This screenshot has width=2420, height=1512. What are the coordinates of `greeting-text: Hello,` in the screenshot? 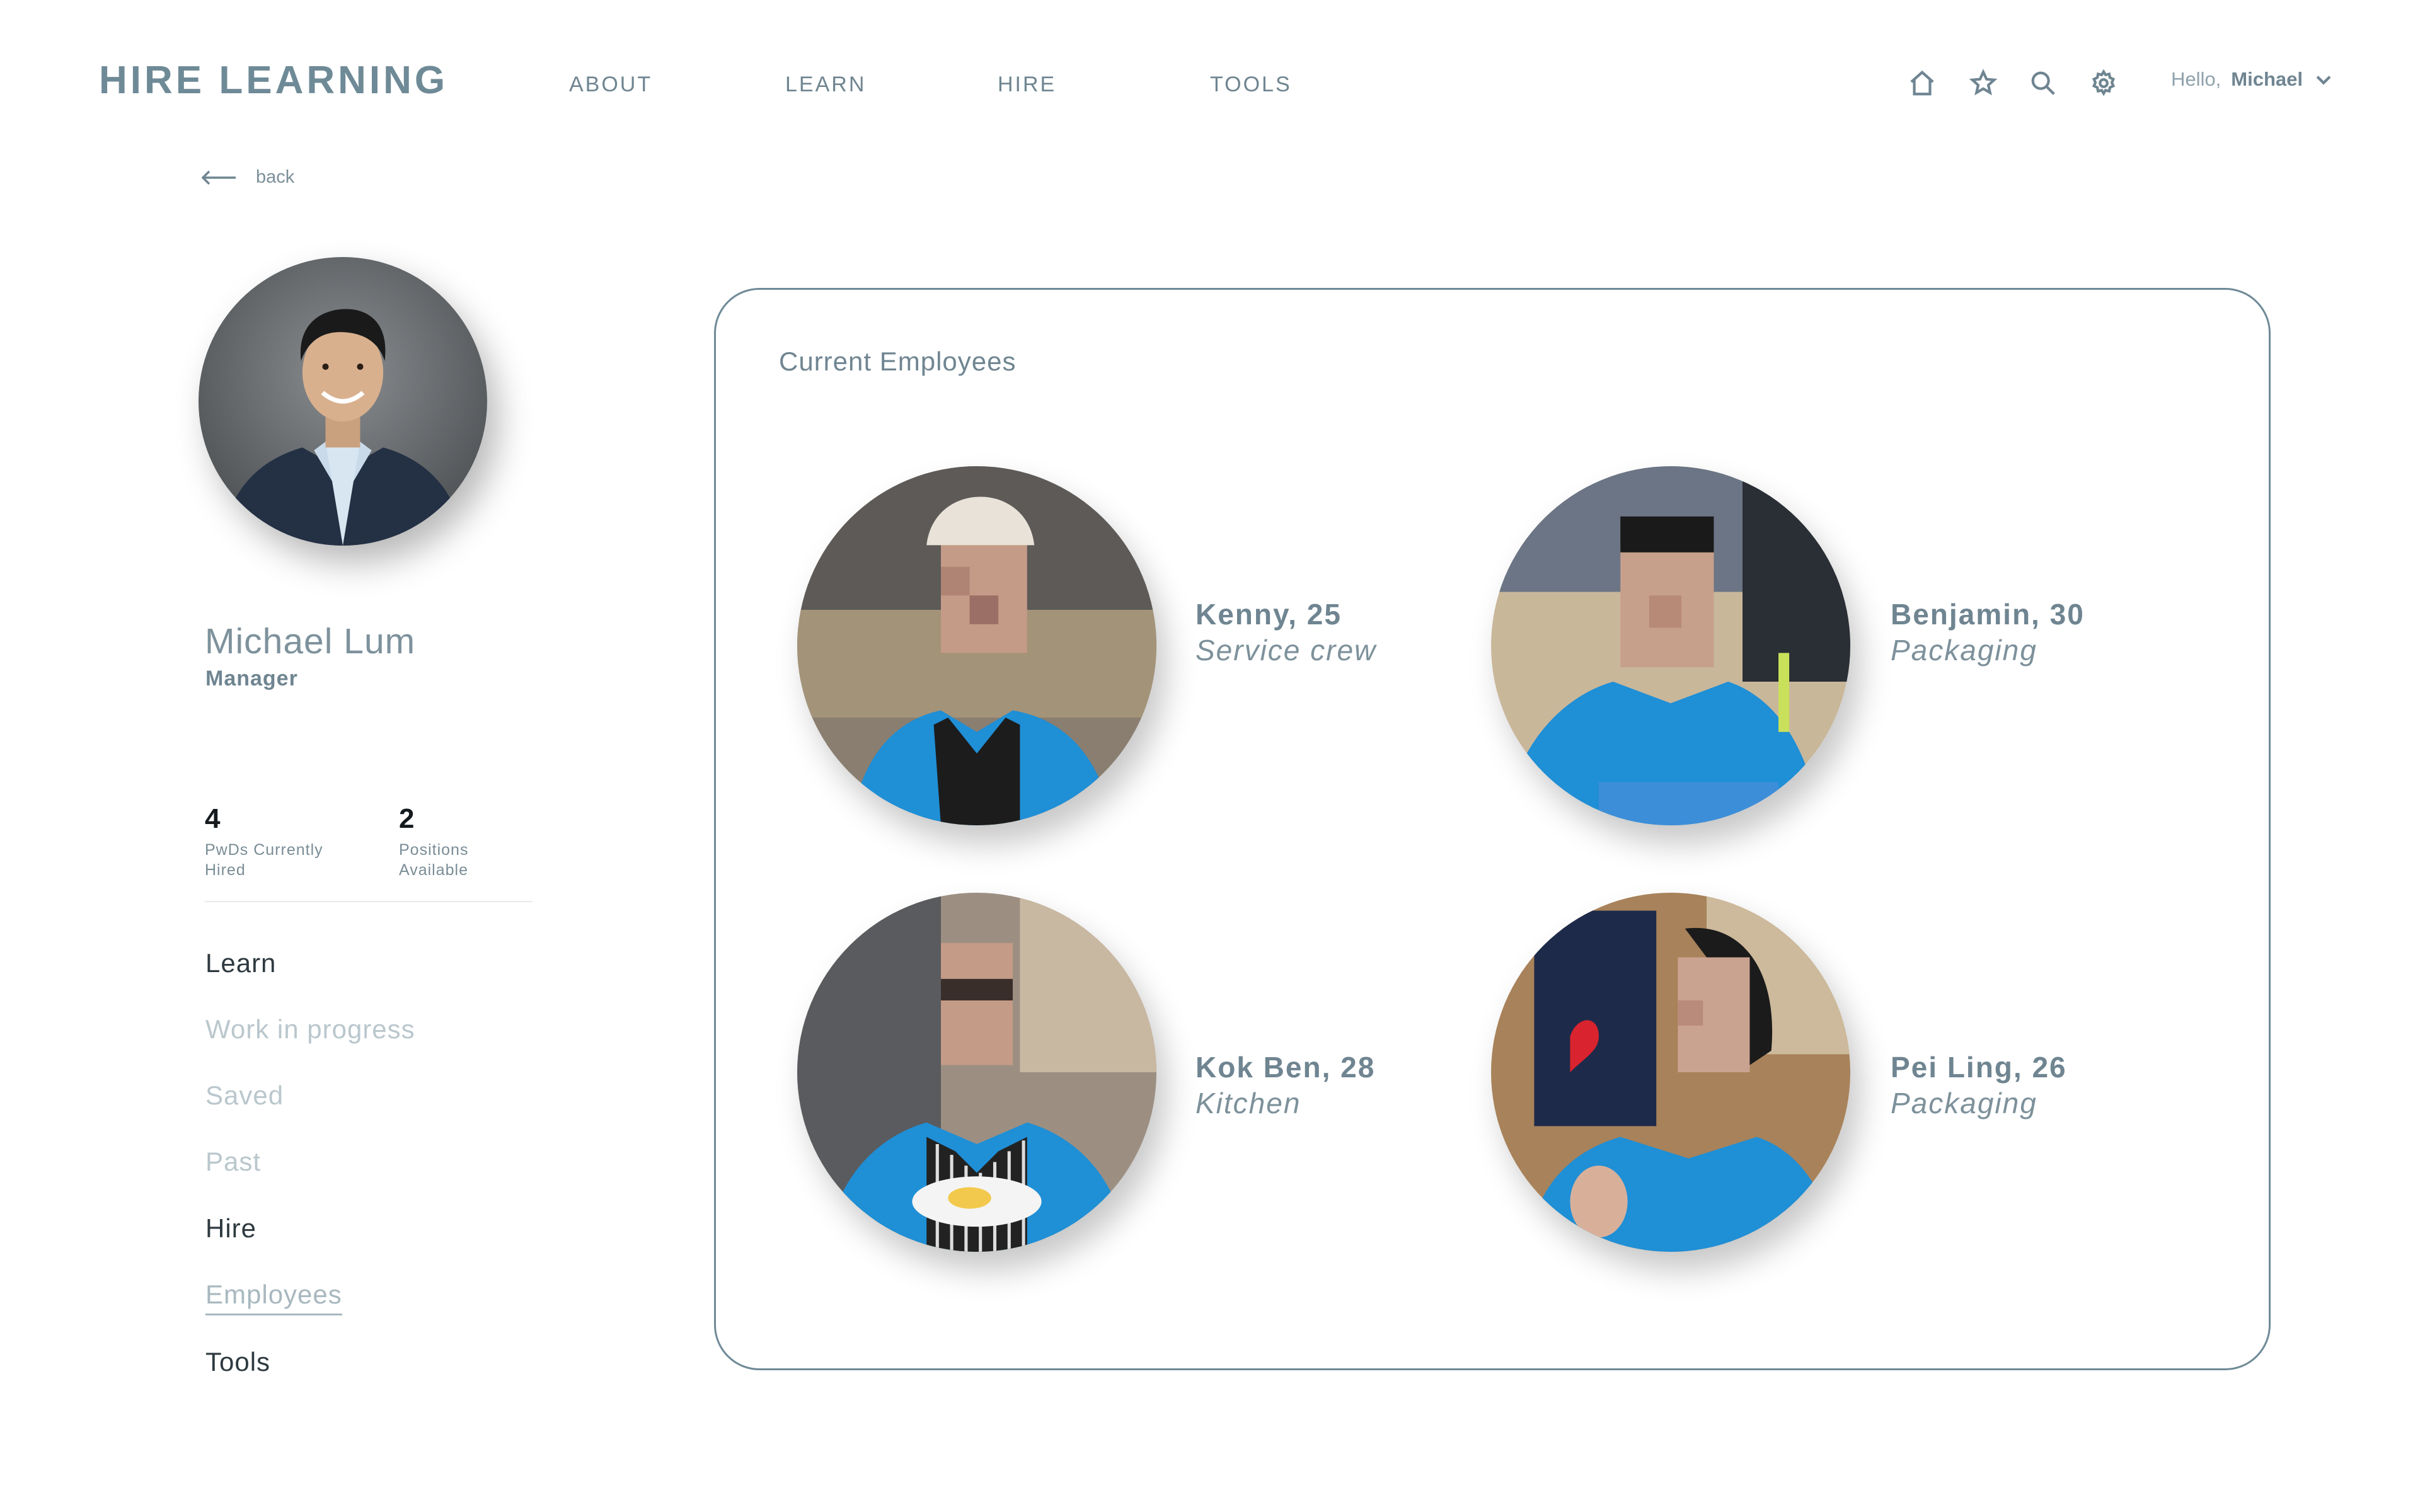 It's located at (2196, 79).